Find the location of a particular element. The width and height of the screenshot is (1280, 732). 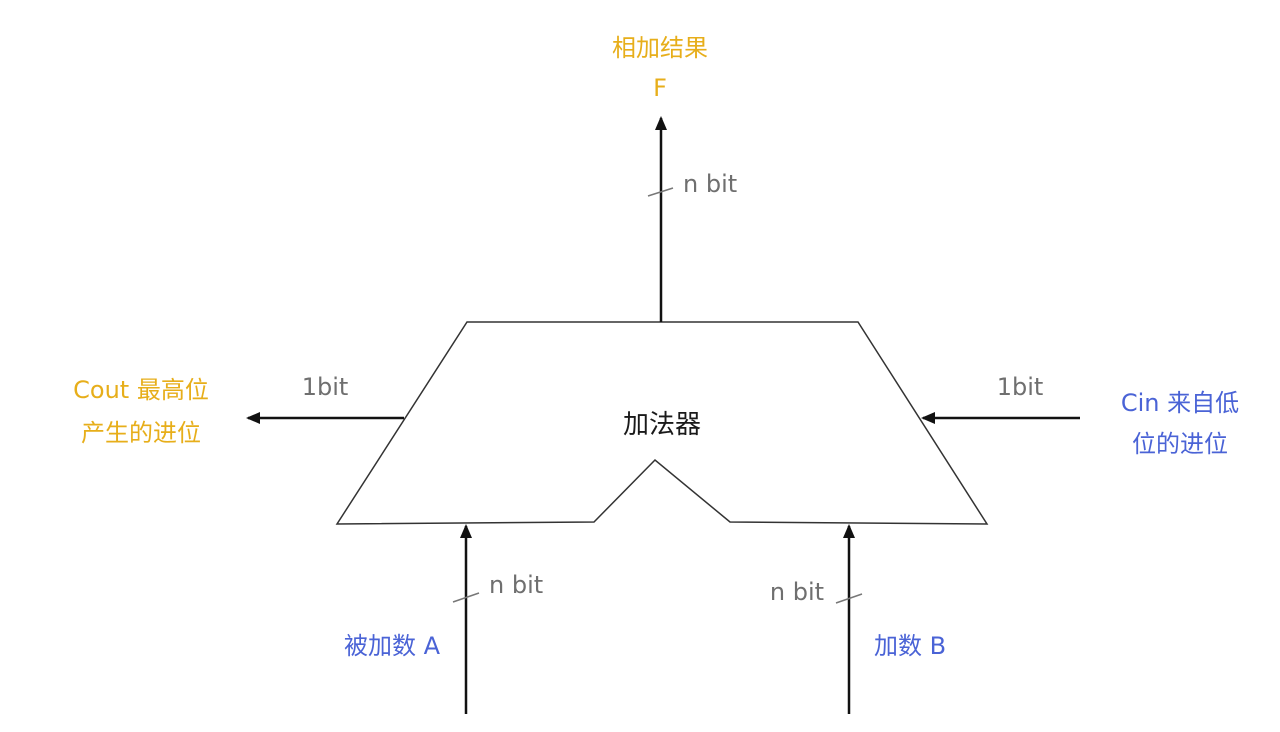

cin-label-line1: Cin 来自低 is located at coordinates (1180, 403).